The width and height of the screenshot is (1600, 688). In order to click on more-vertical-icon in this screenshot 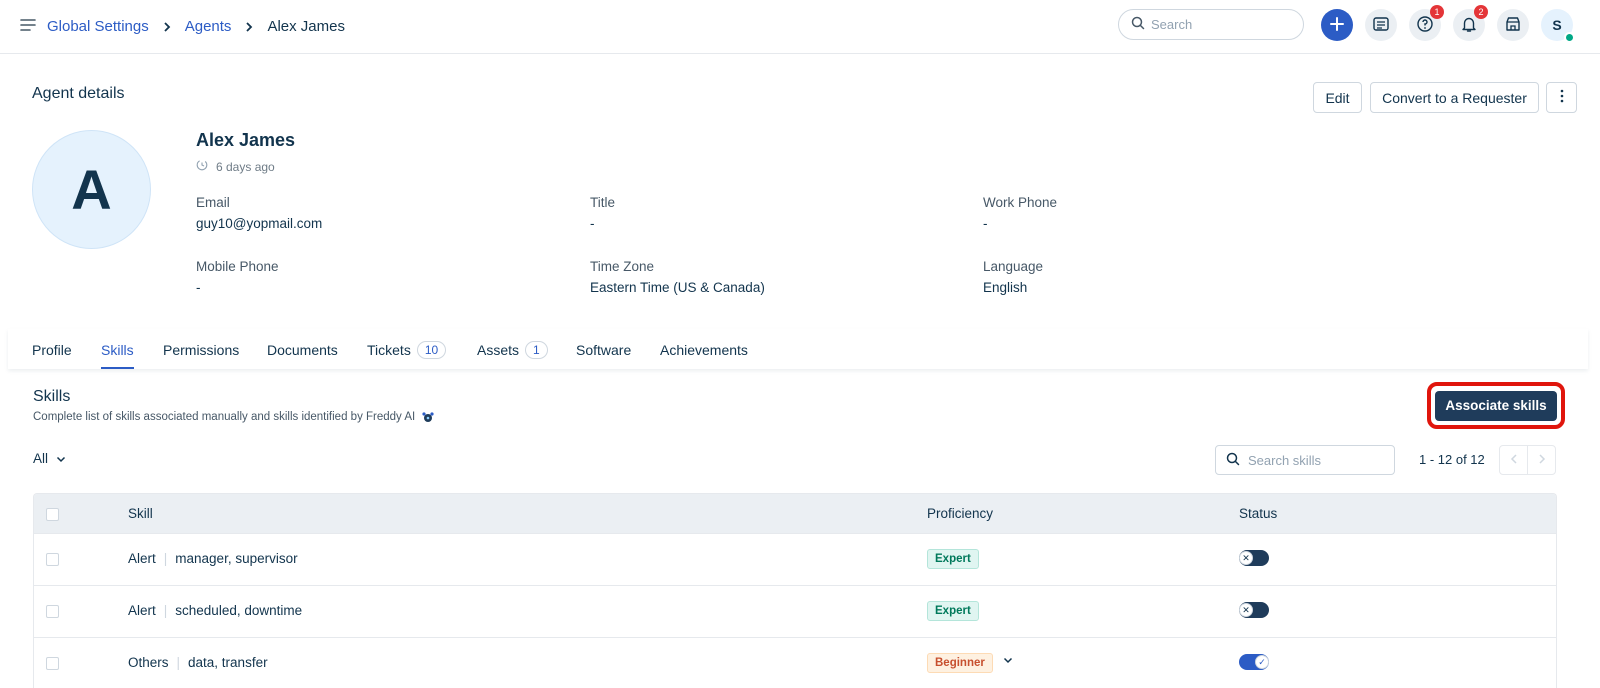, I will do `click(1562, 97)`.